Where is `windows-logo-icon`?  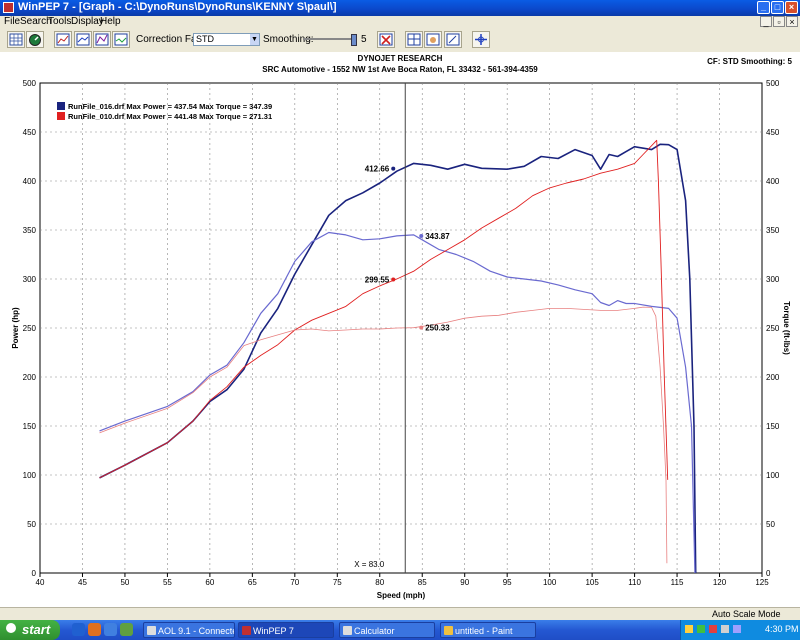
windows-logo-icon is located at coordinates (11, 628).